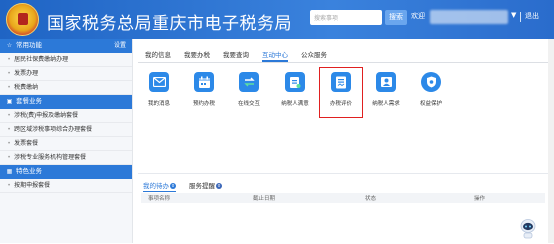 Image resolution: width=554 pixels, height=244 pixels. Describe the element at coordinates (480, 199) in the screenshot. I see `column-header: 操作` at that location.